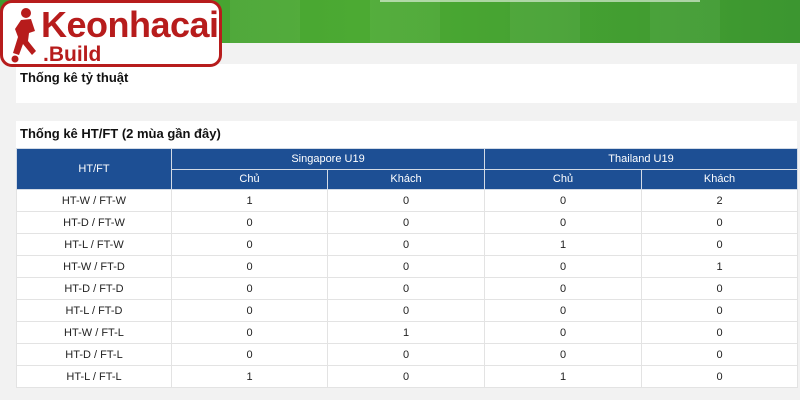 This screenshot has width=800, height=400. I want to click on soccer-player-icon, so click(23, 35).